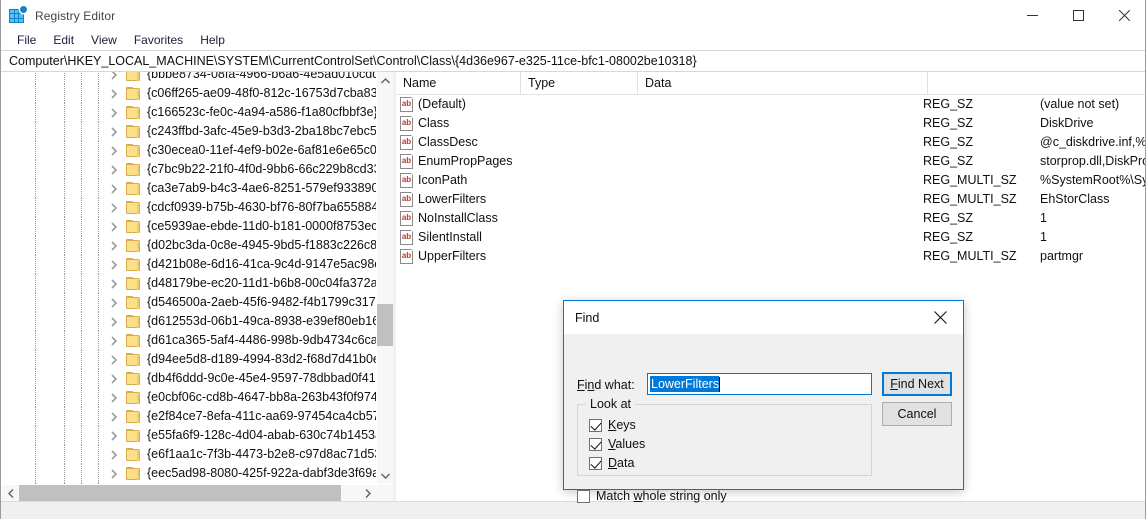 The width and height of the screenshot is (1146, 519). I want to click on look-at-legend: Look at, so click(611, 404).